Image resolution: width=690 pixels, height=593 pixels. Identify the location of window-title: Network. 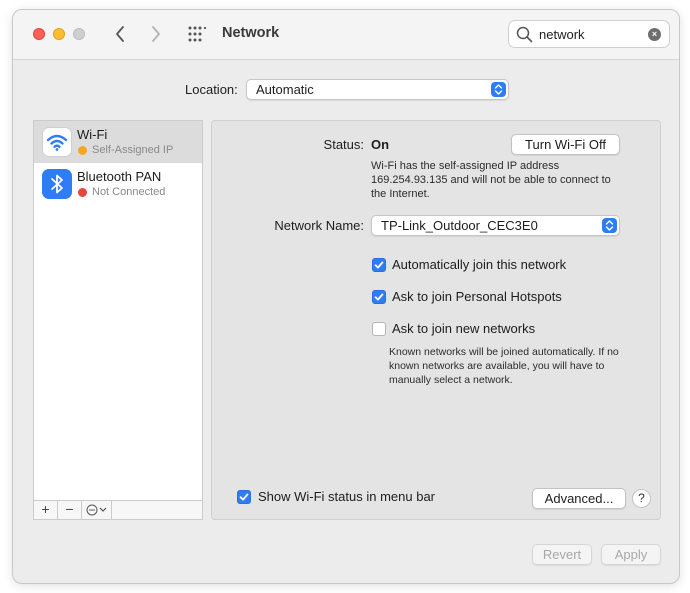
(251, 33).